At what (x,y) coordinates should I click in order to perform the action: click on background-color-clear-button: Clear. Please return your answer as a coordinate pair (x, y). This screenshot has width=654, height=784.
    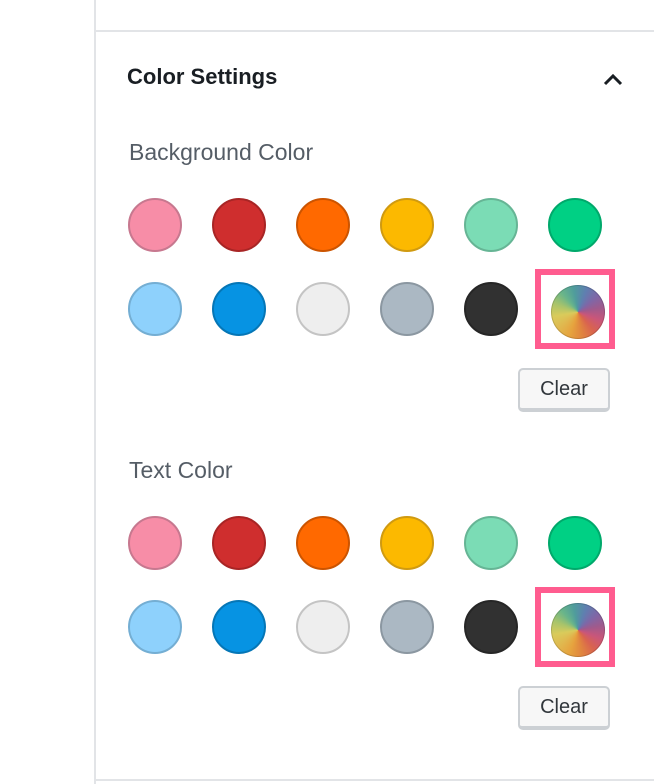
    Looking at the image, I should click on (564, 390).